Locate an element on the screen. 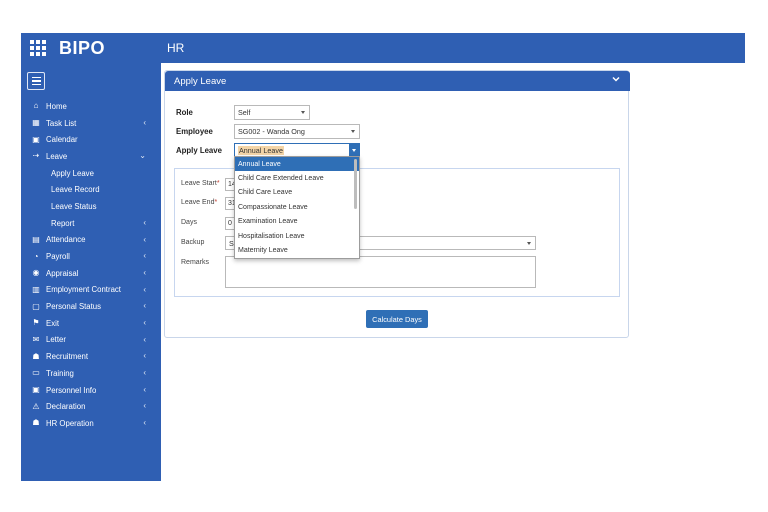 This screenshot has height=512, width=768. sidebar-item-label: Exit is located at coordinates (52, 323).